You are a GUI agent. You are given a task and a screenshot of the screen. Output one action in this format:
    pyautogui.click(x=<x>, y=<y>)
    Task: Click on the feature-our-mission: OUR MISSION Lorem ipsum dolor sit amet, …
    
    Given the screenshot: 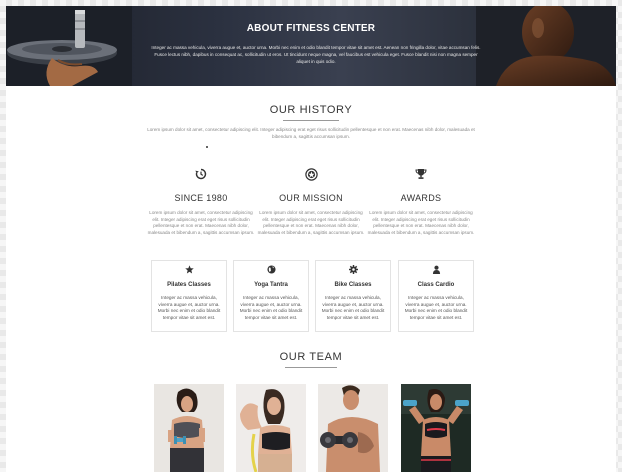 What is the action you would take?
    pyautogui.click(x=311, y=202)
    